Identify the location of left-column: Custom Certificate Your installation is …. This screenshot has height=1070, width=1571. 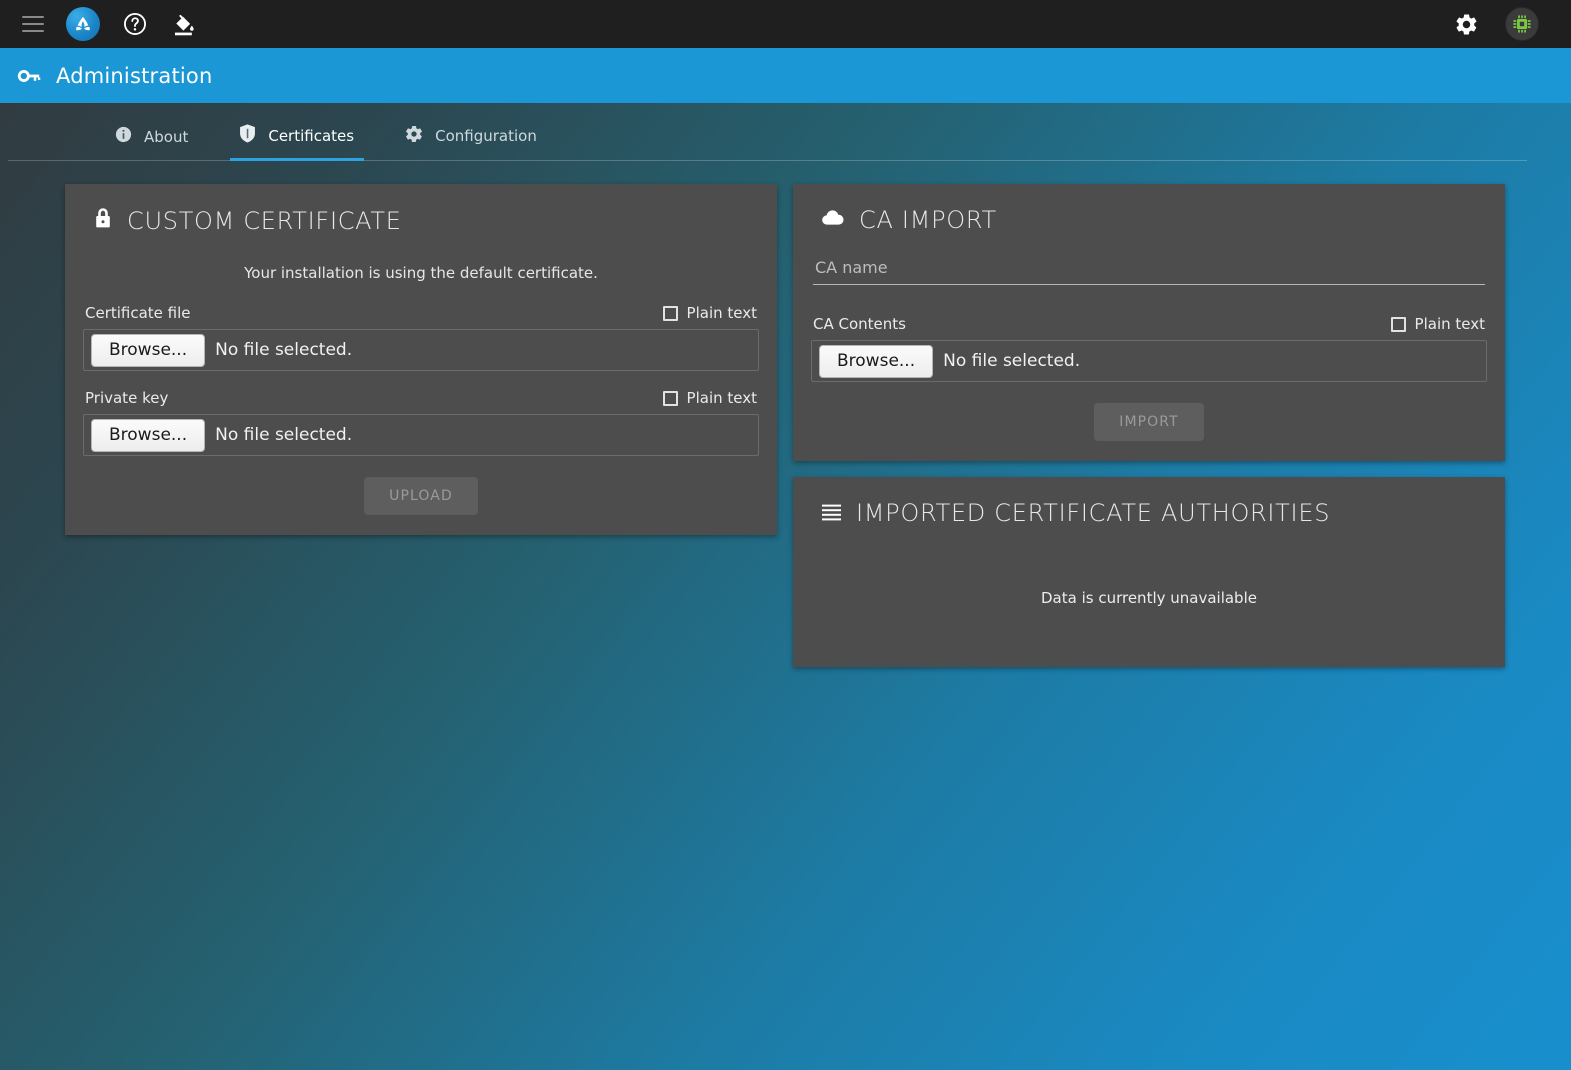
(421, 359).